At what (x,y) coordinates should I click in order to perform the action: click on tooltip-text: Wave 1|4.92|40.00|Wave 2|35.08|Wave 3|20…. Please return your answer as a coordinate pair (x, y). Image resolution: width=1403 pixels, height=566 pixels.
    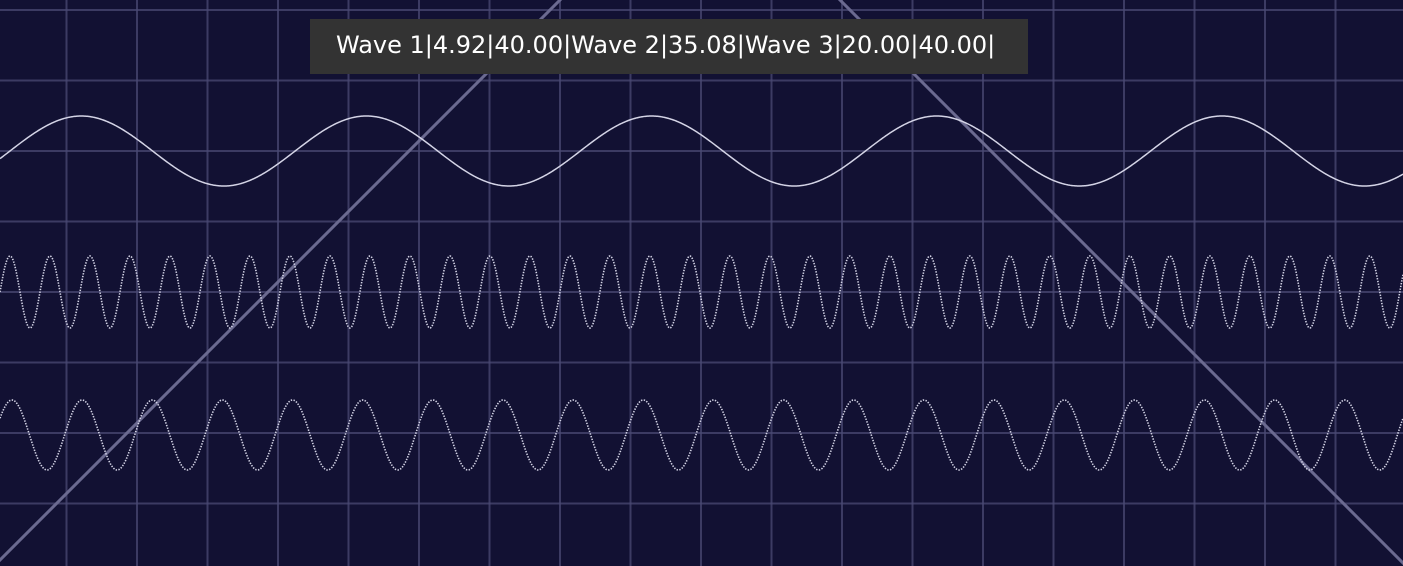
    Looking at the image, I should click on (666, 45).